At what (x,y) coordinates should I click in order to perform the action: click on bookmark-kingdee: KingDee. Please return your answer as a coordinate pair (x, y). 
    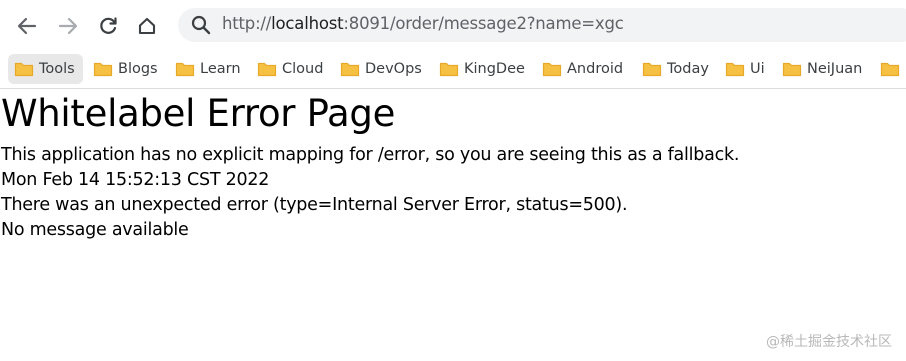
    Looking at the image, I should click on (482, 69).